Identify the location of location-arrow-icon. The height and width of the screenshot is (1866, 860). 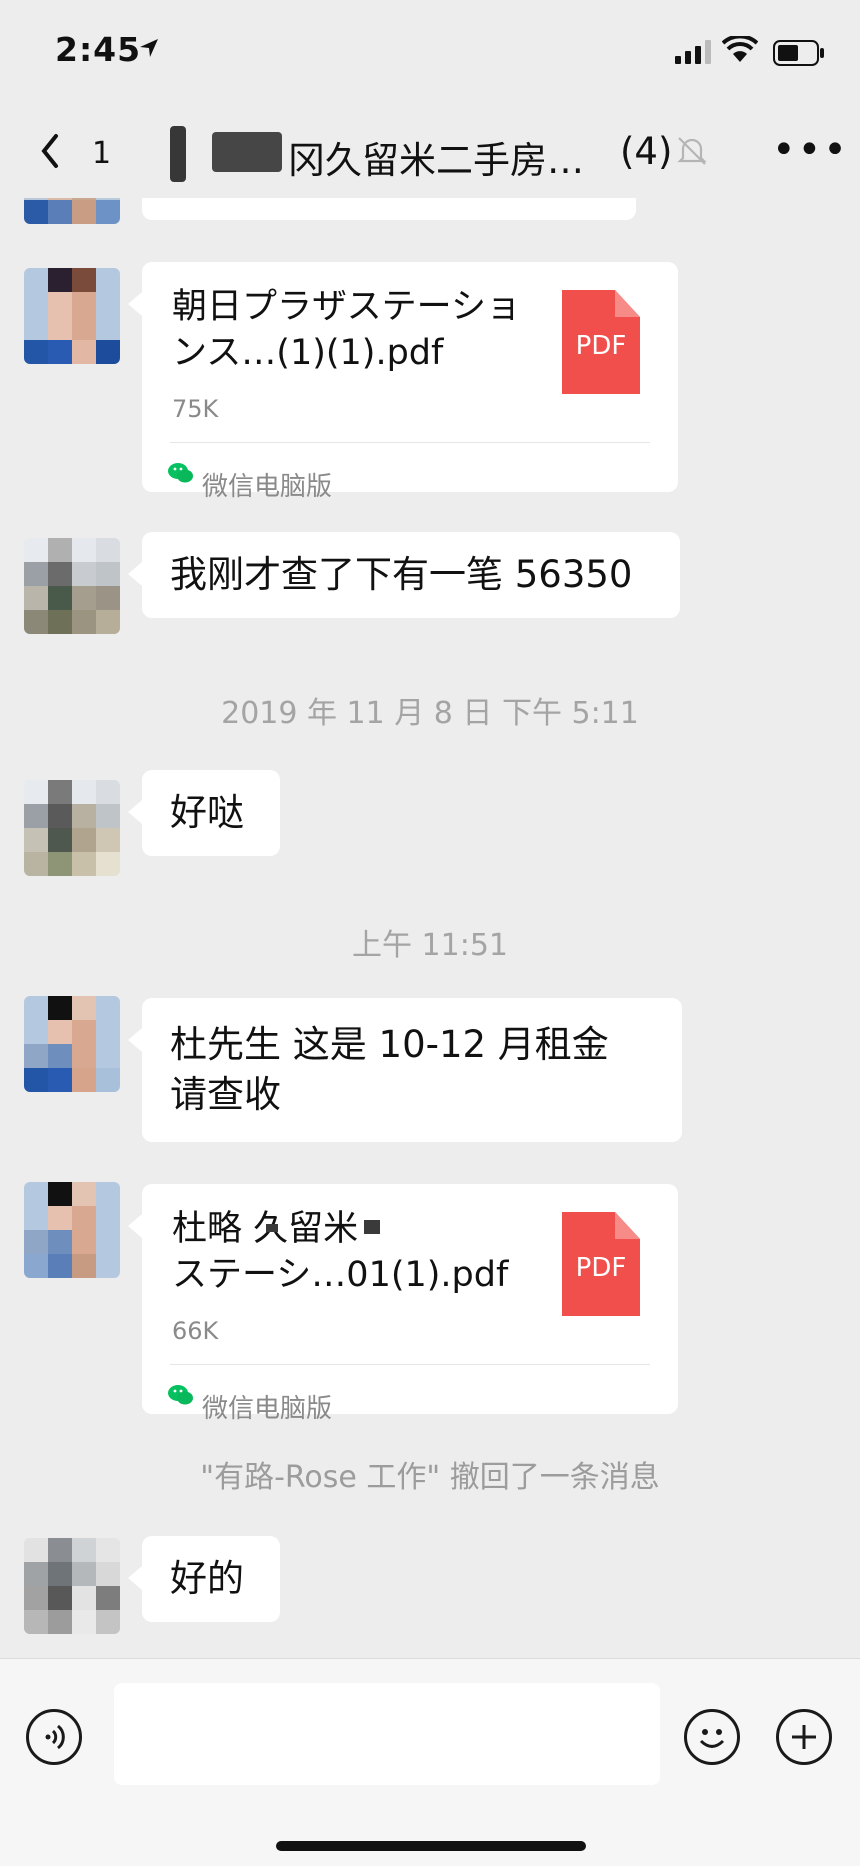
(149, 48).